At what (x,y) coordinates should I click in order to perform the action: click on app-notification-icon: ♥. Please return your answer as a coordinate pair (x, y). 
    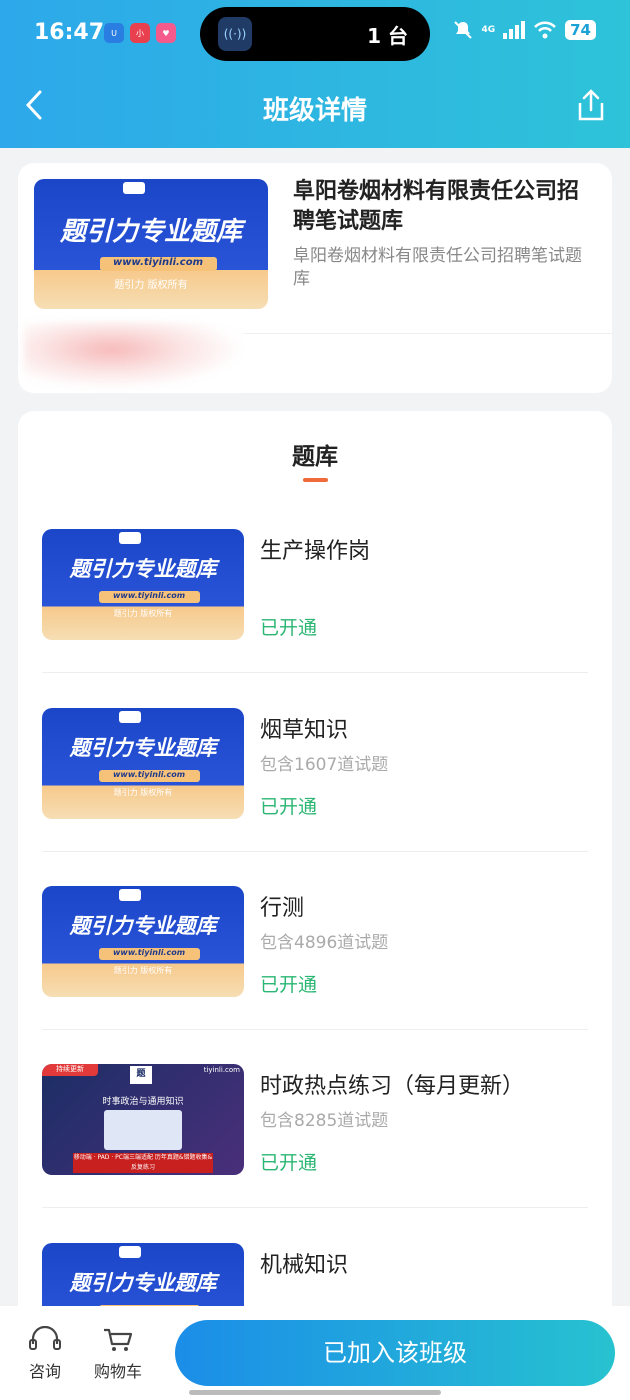
    Looking at the image, I should click on (166, 33).